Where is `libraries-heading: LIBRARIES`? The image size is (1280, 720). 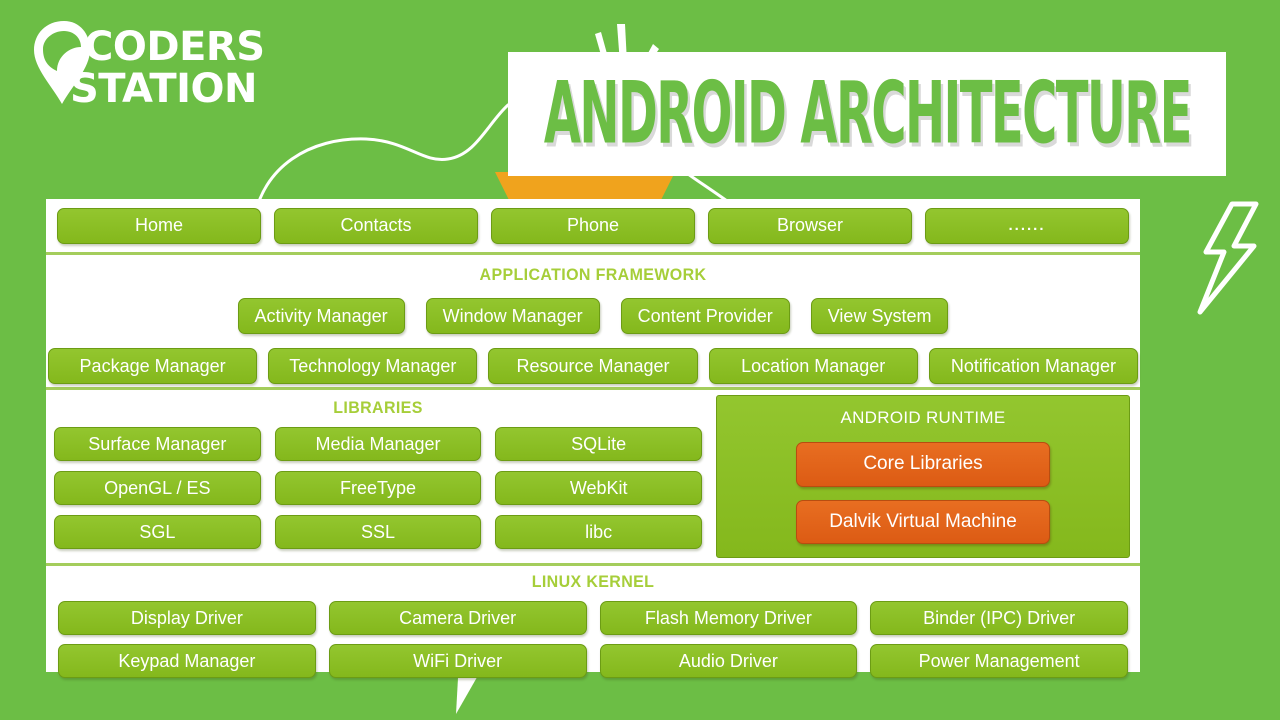
libraries-heading: LIBRARIES is located at coordinates (378, 407).